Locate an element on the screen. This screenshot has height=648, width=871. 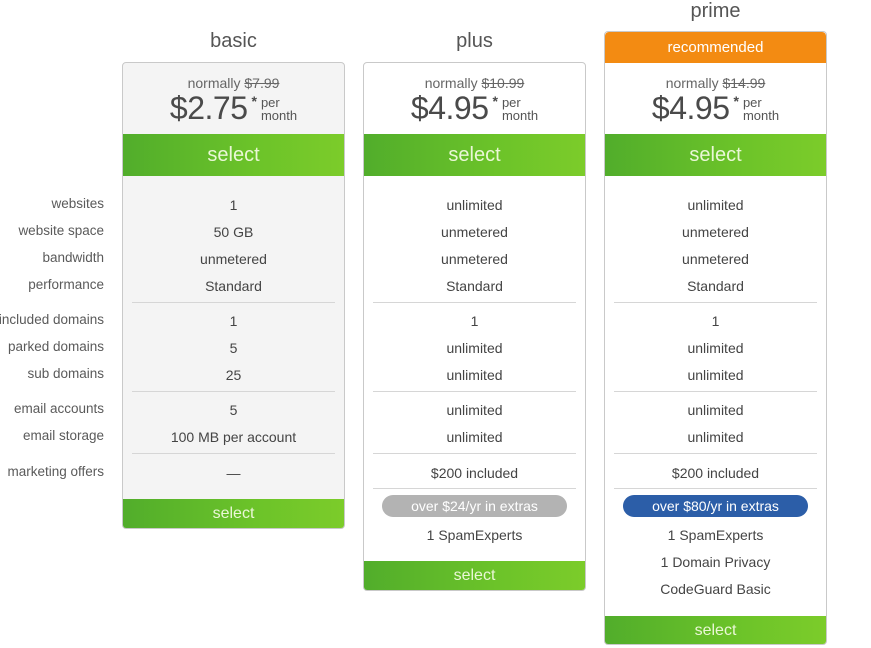
label-websites: websites is located at coordinates (77, 203).